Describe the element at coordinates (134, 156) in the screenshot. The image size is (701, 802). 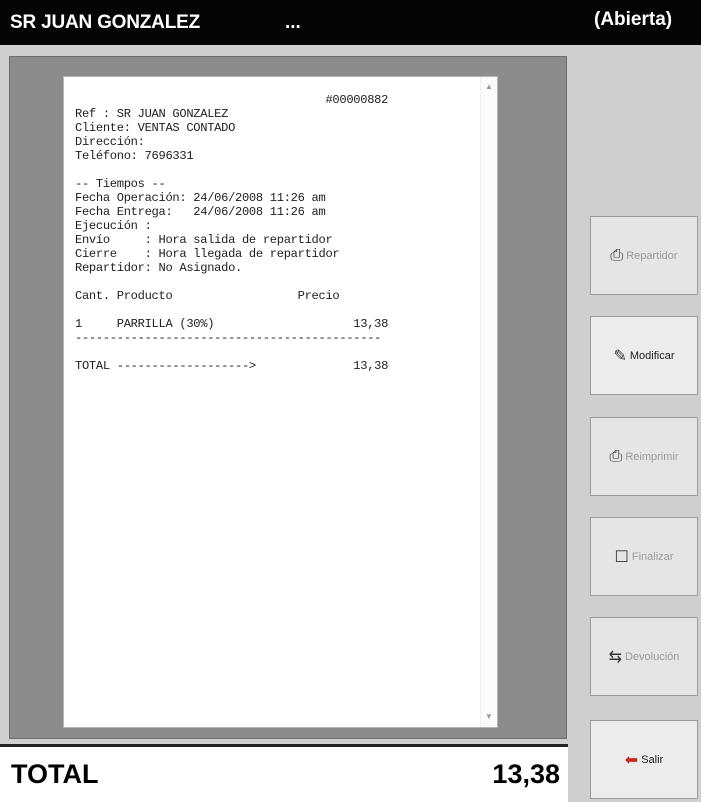
I see `receipt-line: Teléfono: 7696331` at that location.